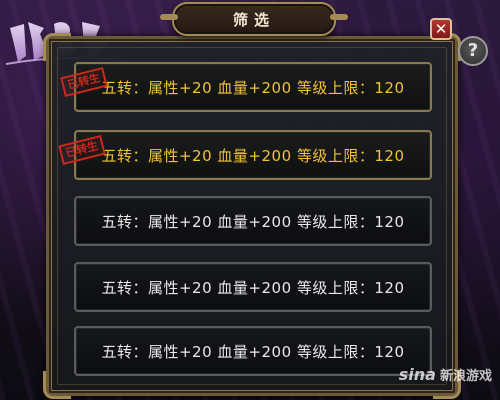 The image size is (500, 400). Describe the element at coordinates (417, 374) in the screenshot. I see `sina-logo-icon: sina` at that location.